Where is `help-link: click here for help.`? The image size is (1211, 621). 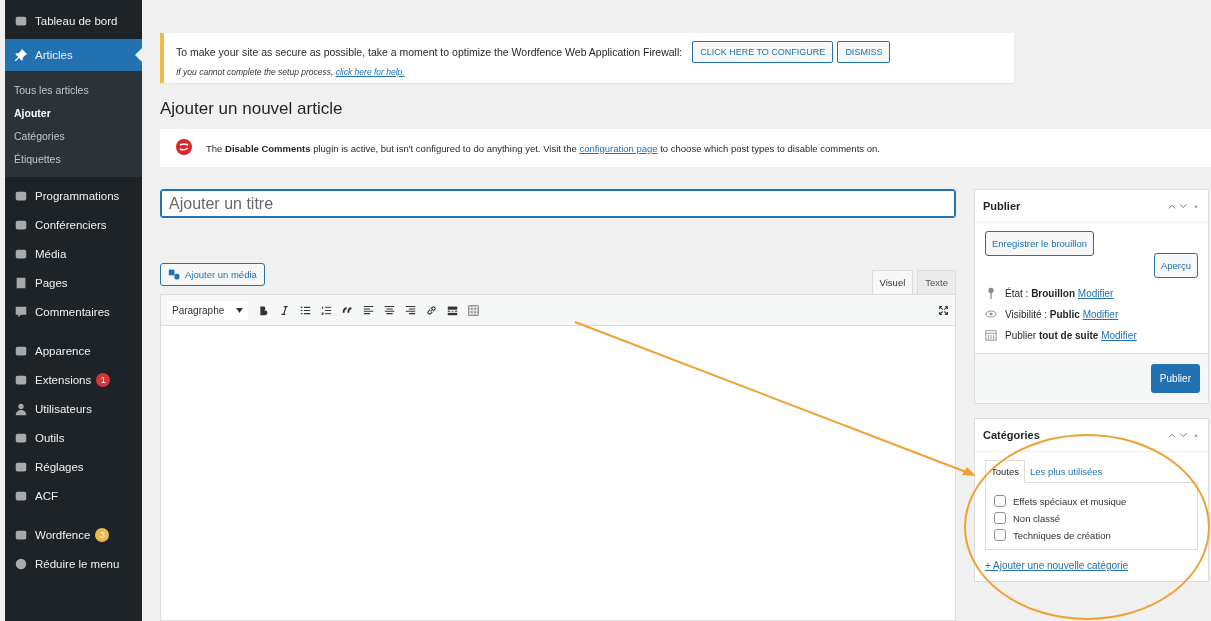
help-link: click here for help. is located at coordinates (370, 72).